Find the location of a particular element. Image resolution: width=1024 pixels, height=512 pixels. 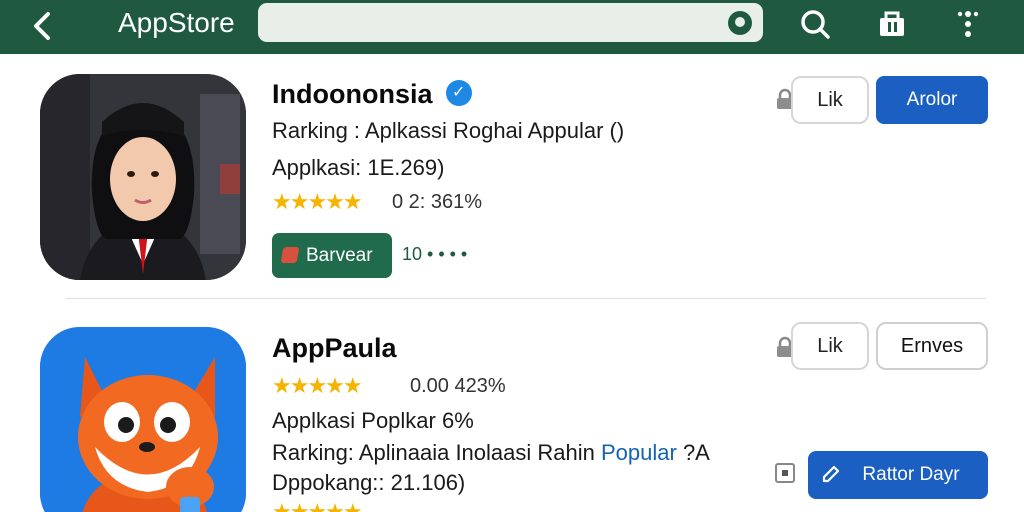

checkbox-icon is located at coordinates (785, 473).